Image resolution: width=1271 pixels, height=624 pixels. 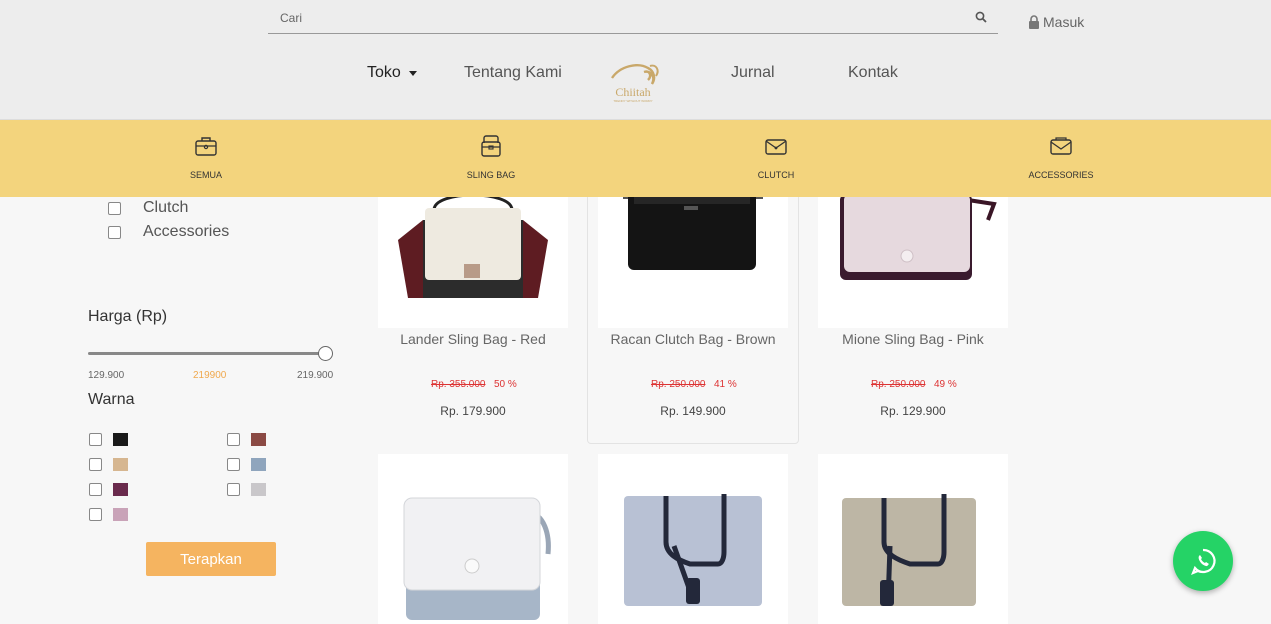 I want to click on nav-toko-label: Toko, so click(x=384, y=72).